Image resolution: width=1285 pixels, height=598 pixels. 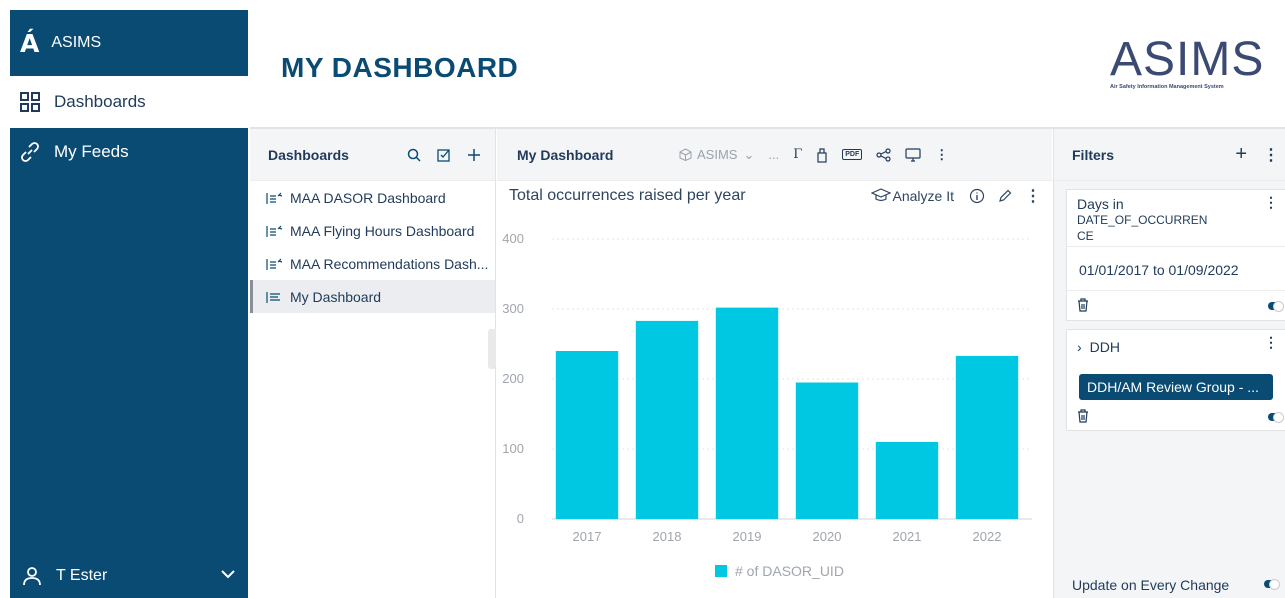 I want to click on sidebar-brand: Á ASIMS, so click(x=129, y=43).